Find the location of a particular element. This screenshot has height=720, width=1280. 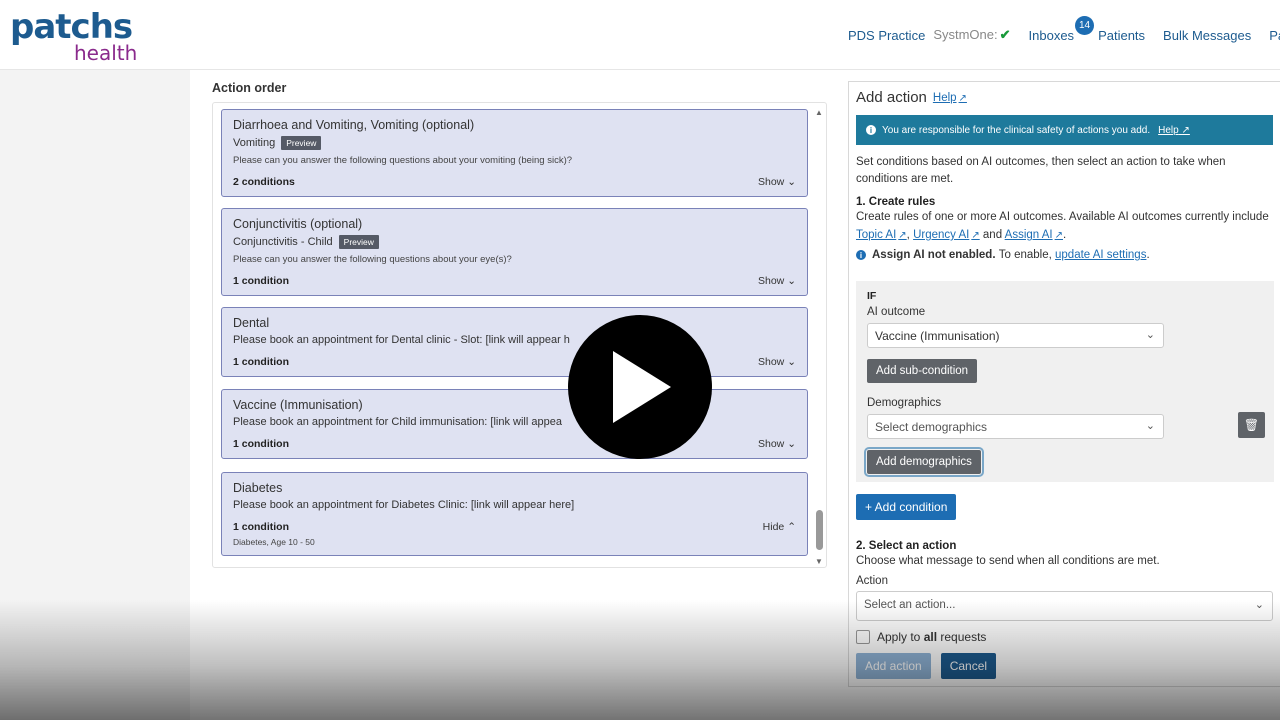

patchs-health-logo: patchs health is located at coordinates (73, 36).